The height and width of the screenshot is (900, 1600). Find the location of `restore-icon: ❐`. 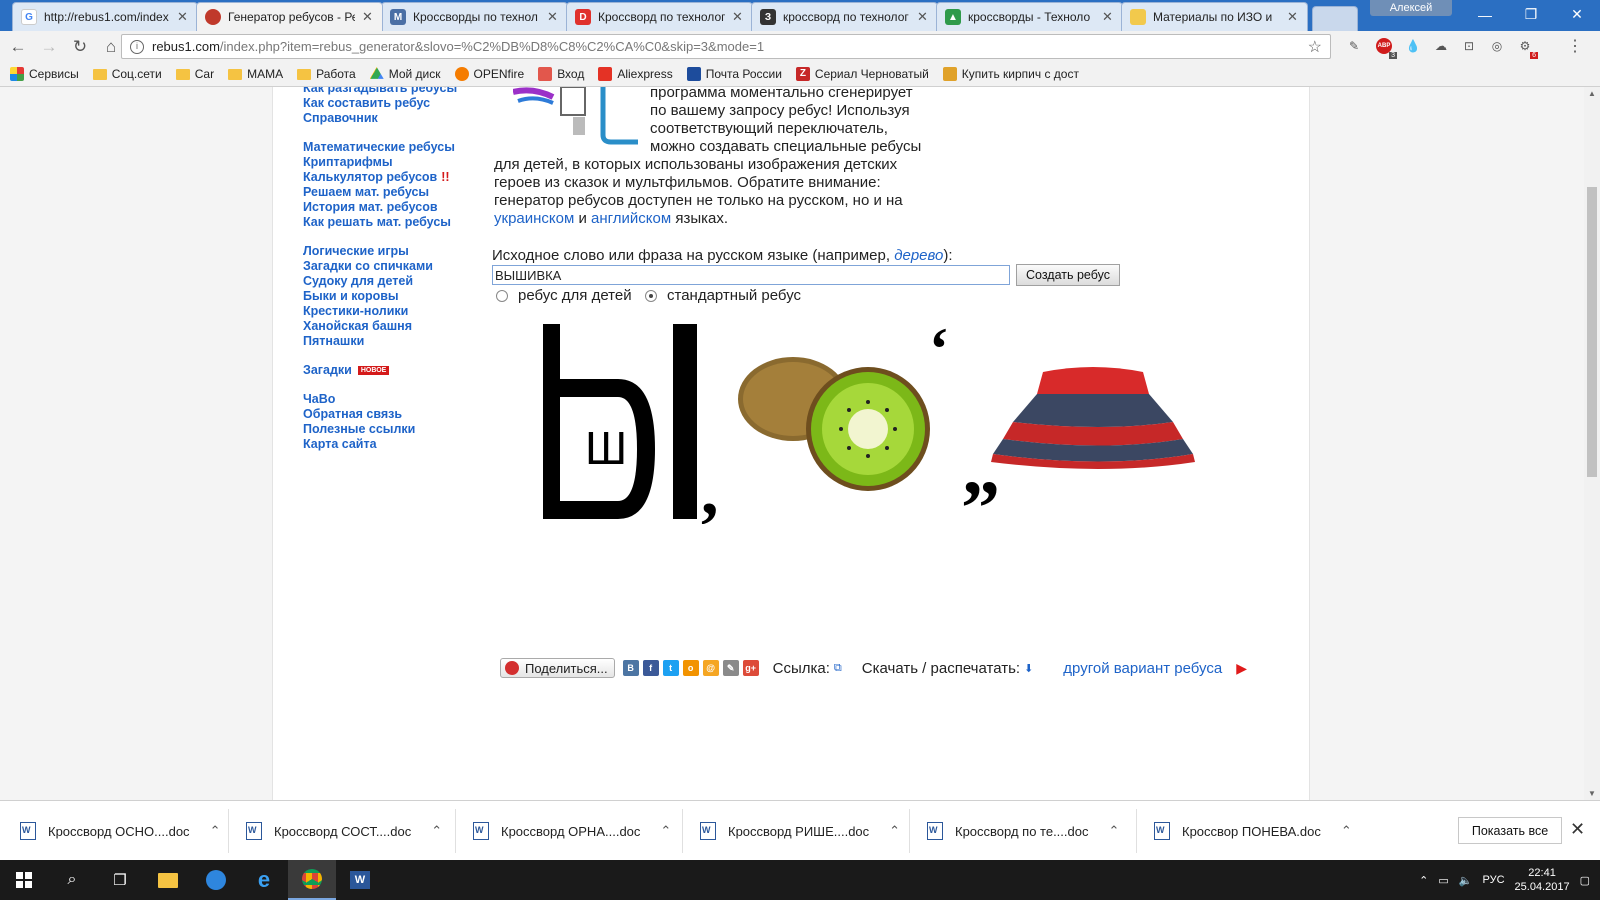

restore-icon: ❐ is located at coordinates (1531, 14).